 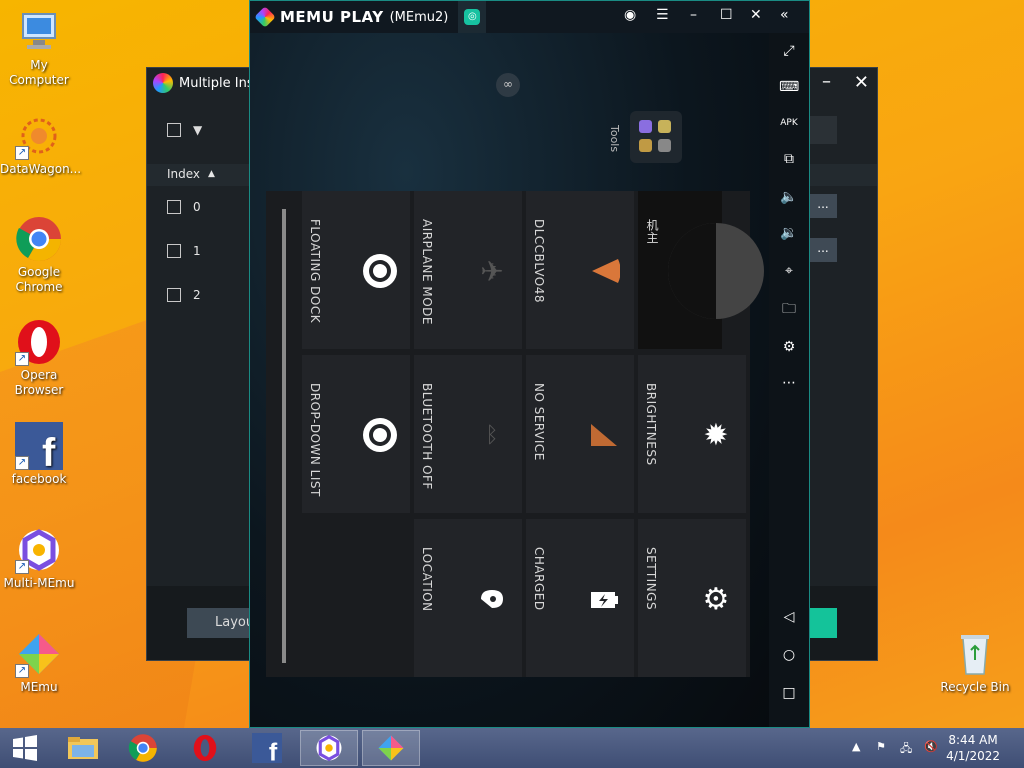 What do you see at coordinates (25, 748) in the screenshot?
I see `start-button` at bounding box center [25, 748].